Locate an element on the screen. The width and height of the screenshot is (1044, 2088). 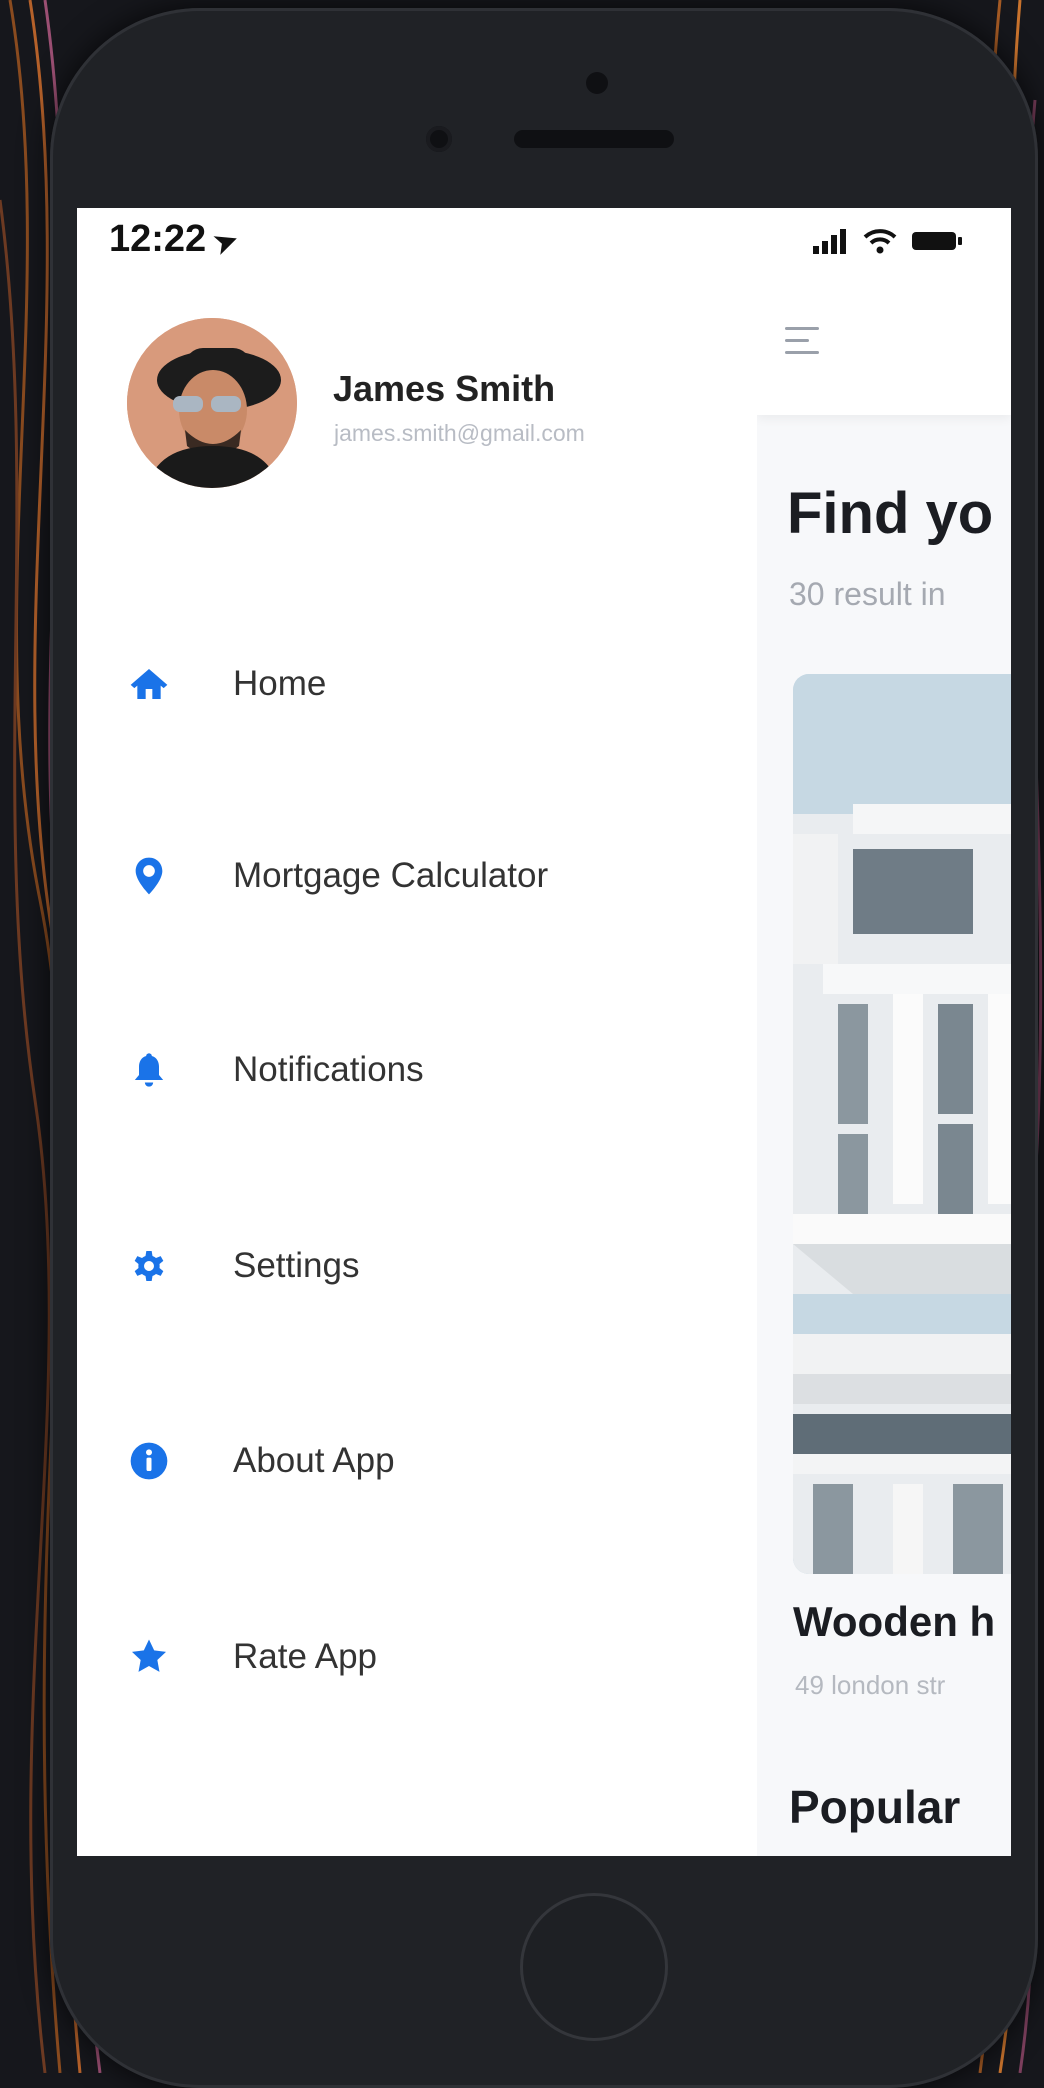
battery-icon is located at coordinates (937, 241).